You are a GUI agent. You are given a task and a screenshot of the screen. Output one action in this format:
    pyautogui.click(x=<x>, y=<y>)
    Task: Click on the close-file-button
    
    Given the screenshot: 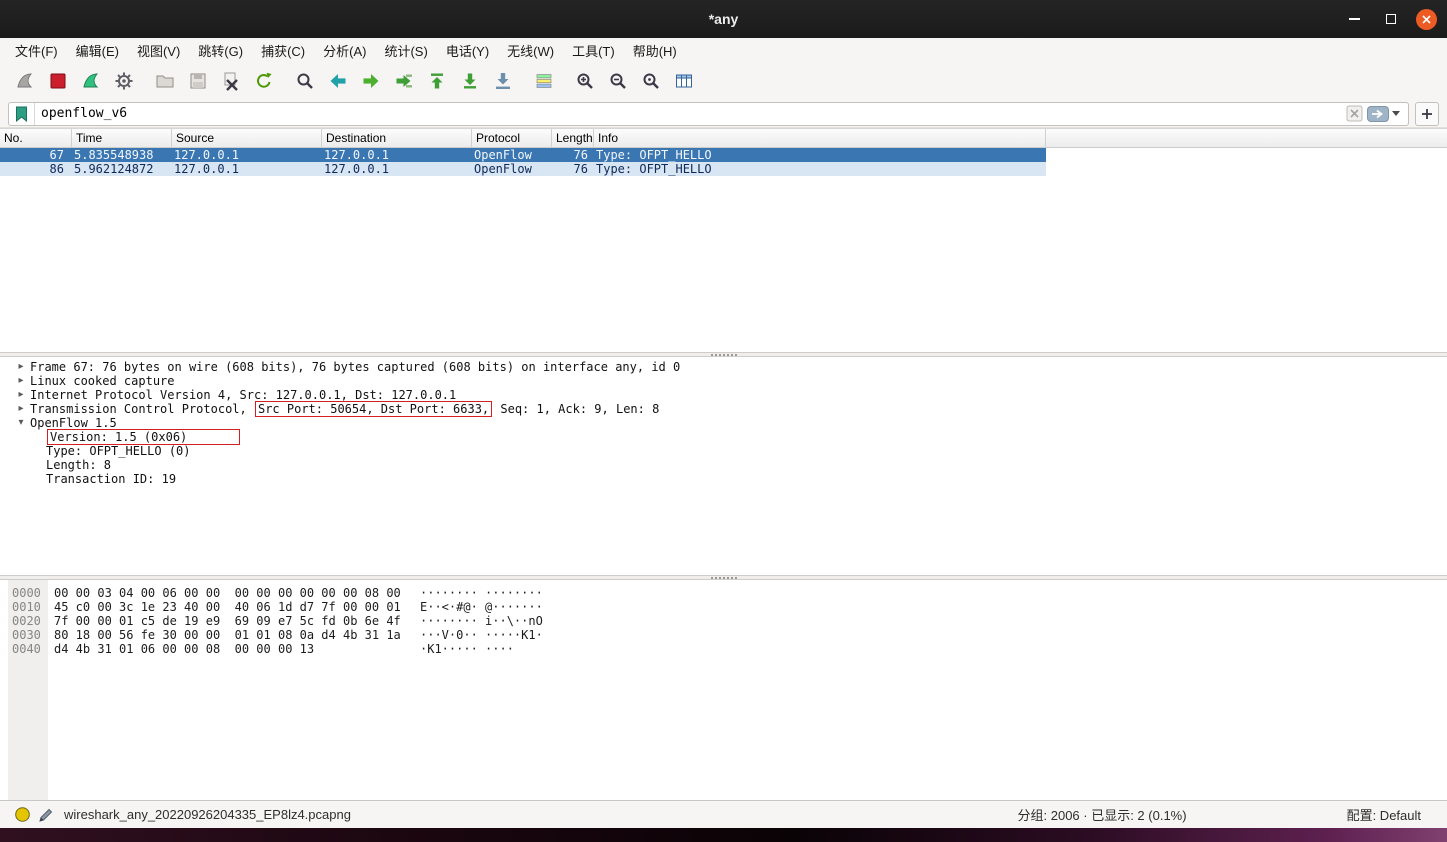 What is the action you would take?
    pyautogui.click(x=230, y=81)
    